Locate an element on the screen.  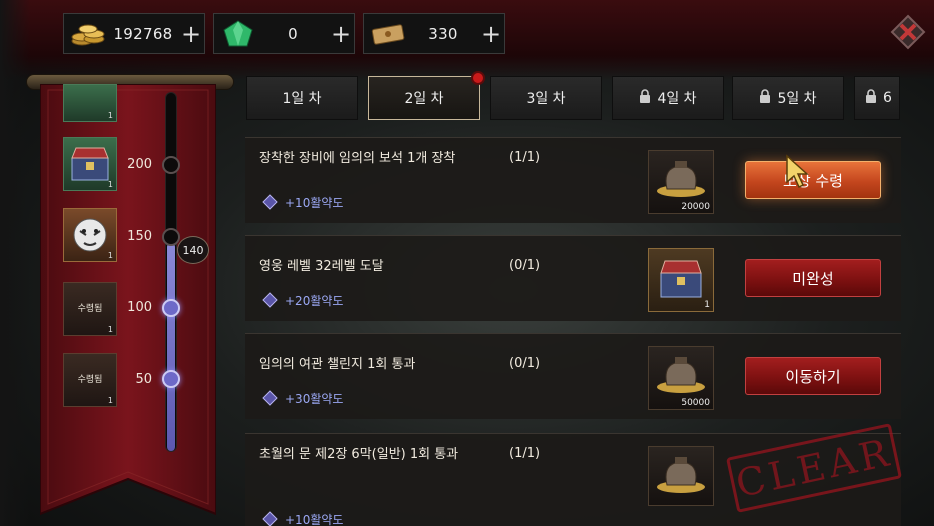
reward-slot: 1 is located at coordinates (681, 280).